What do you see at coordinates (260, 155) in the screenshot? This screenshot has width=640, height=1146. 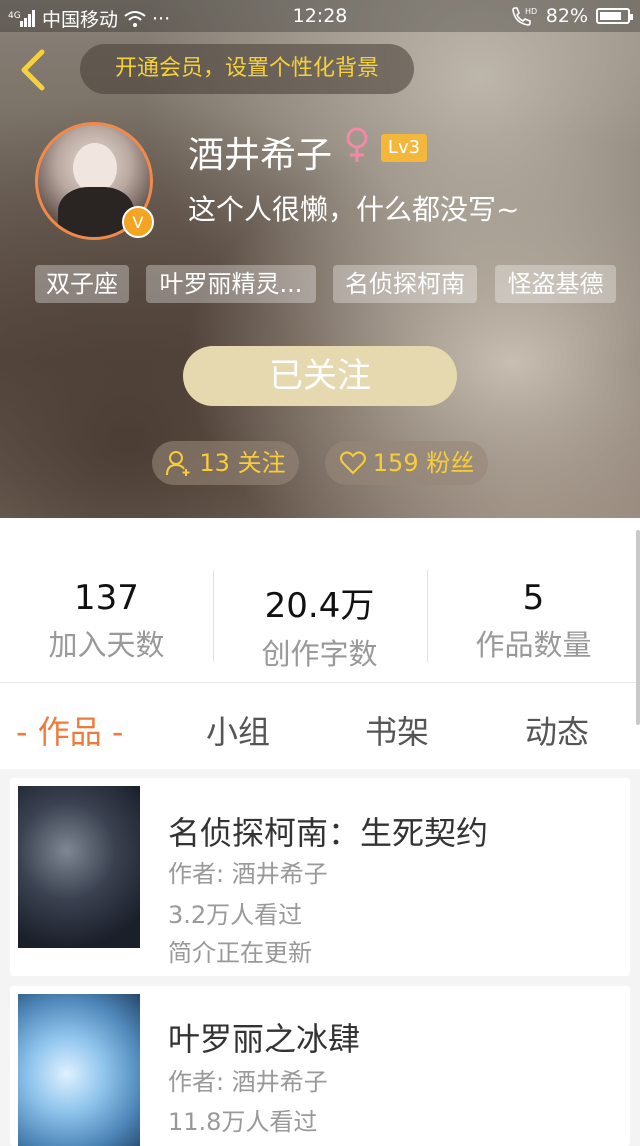 I see `username: 酒井希子` at bounding box center [260, 155].